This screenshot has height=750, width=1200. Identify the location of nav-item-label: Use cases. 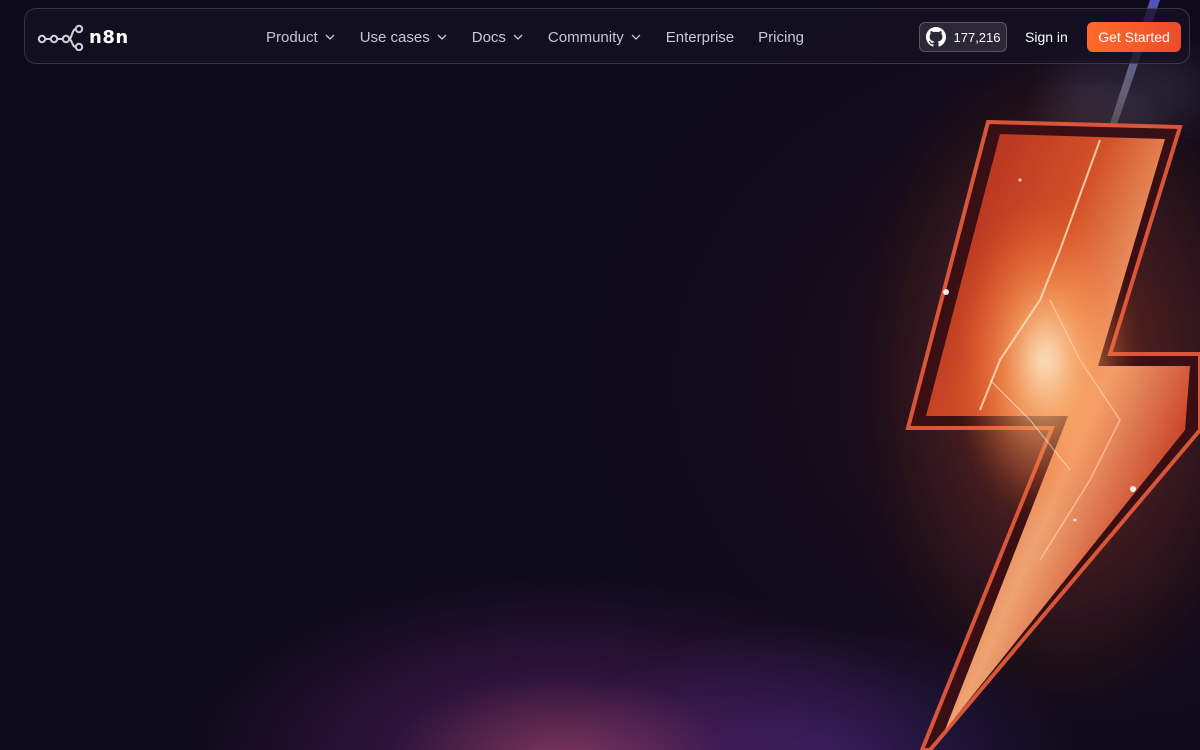
(394, 37).